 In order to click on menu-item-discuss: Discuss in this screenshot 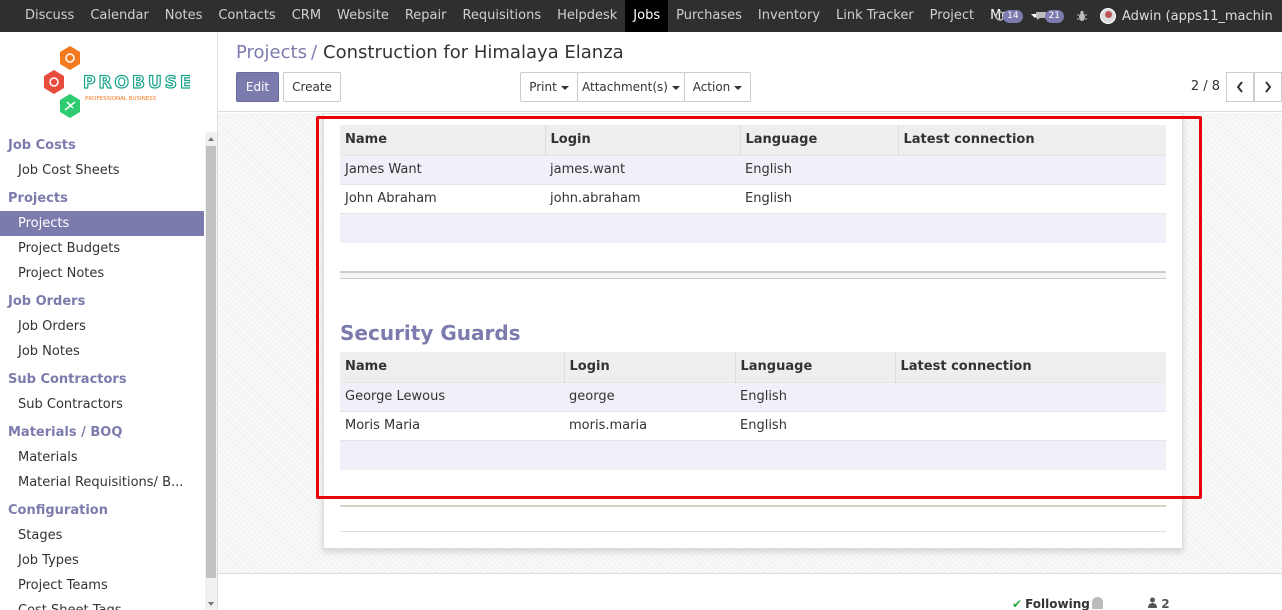, I will do `click(49, 16)`.